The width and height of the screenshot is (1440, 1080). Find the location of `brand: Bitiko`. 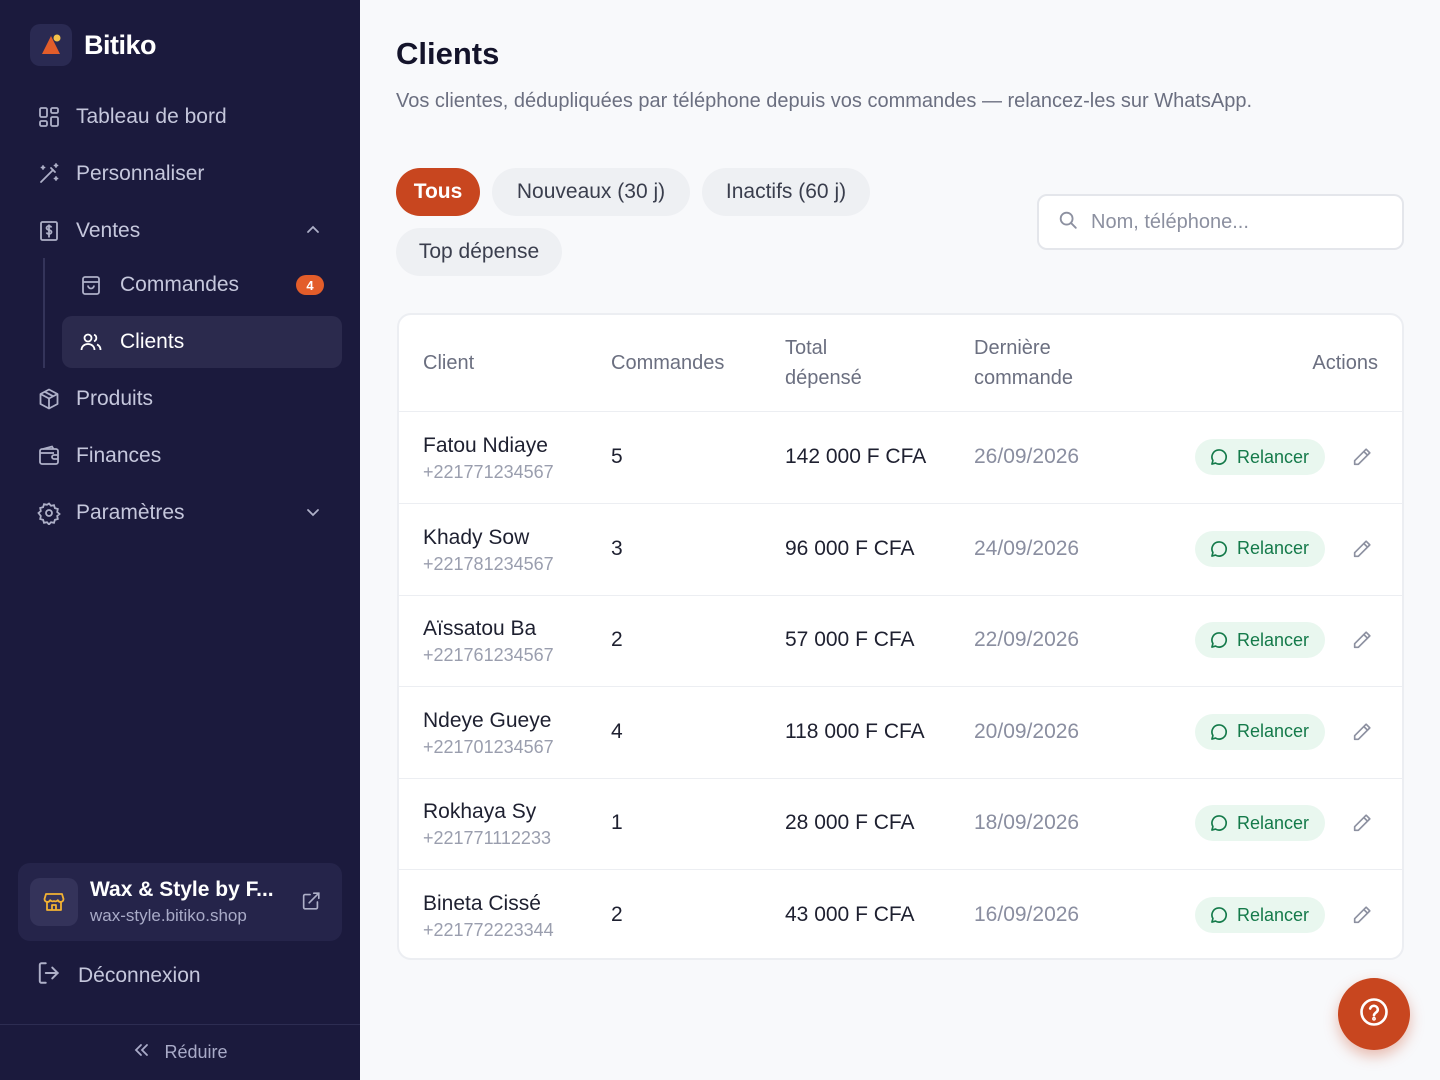

brand: Bitiko is located at coordinates (93, 45).